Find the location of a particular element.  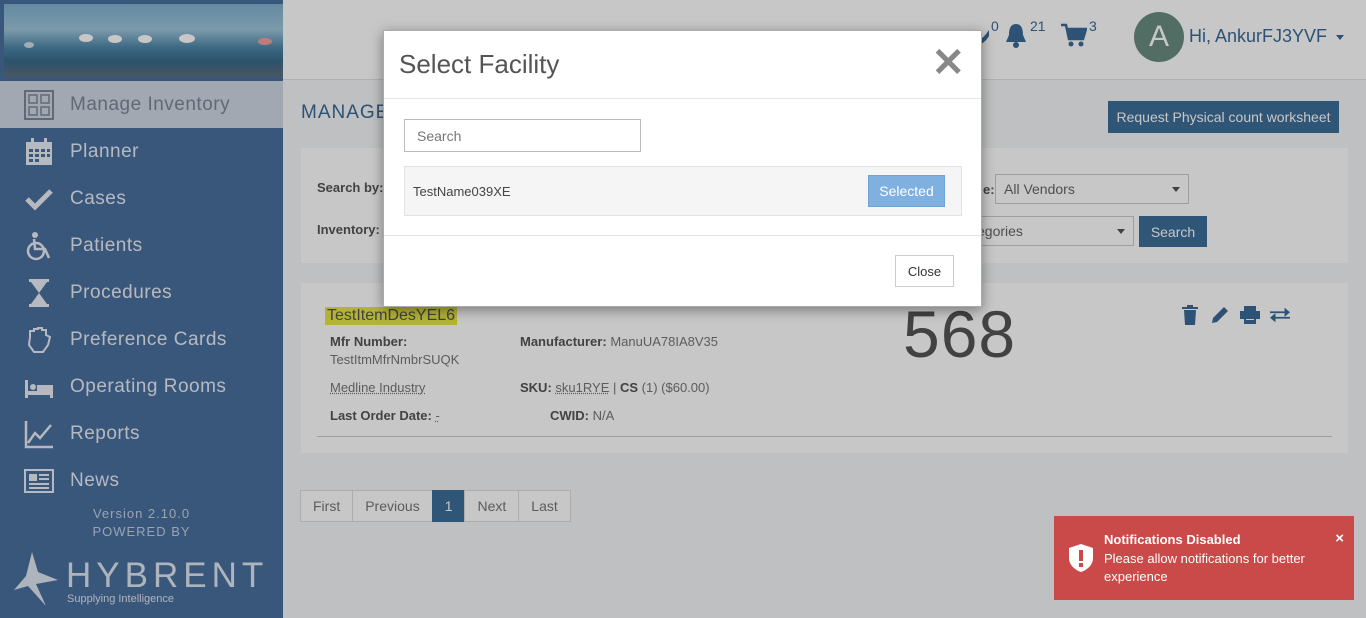

selected-button: Selected is located at coordinates (906, 191).